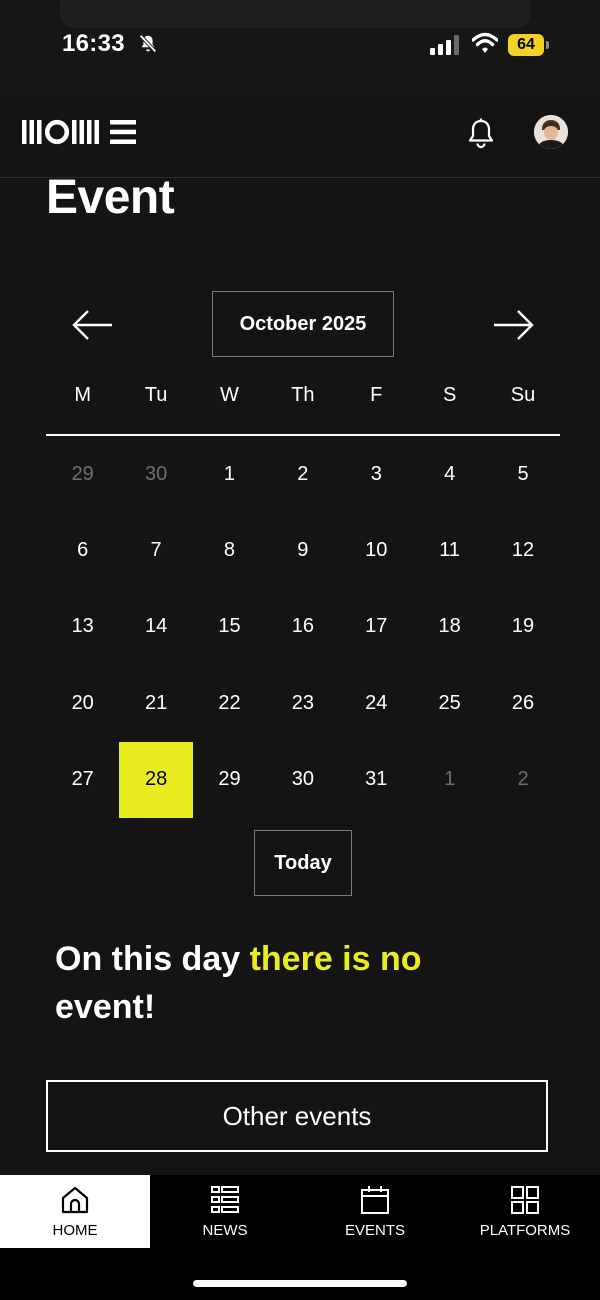 This screenshot has height=1300, width=600. What do you see at coordinates (110, 197) in the screenshot?
I see `page-title: Event` at bounding box center [110, 197].